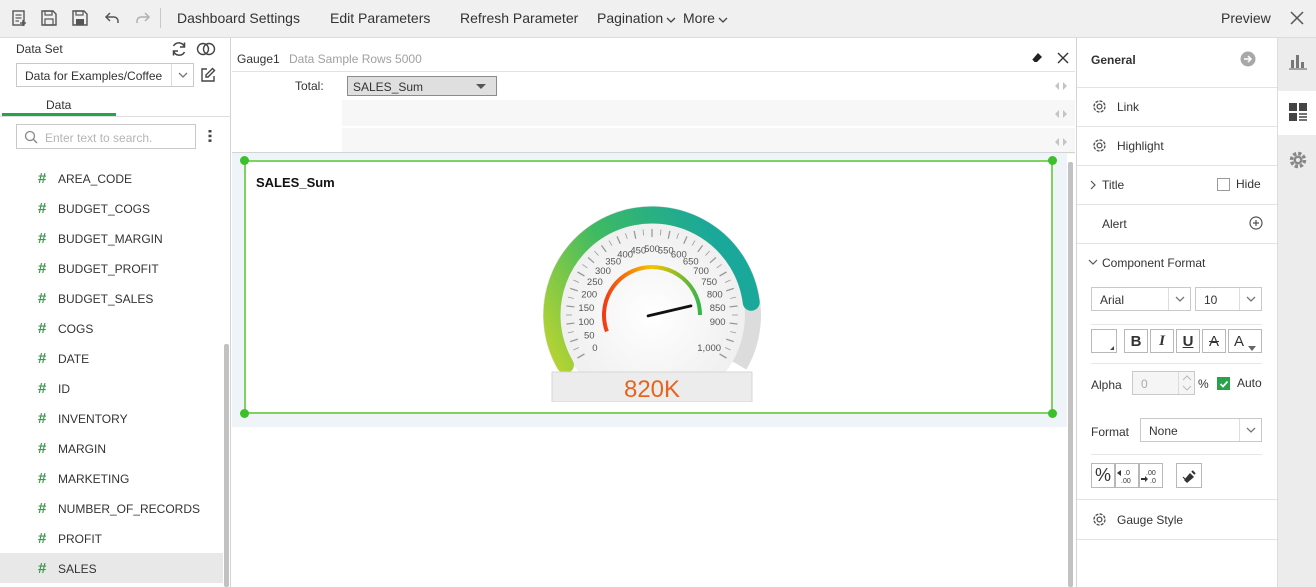  I want to click on more-menu: More, so click(705, 18).